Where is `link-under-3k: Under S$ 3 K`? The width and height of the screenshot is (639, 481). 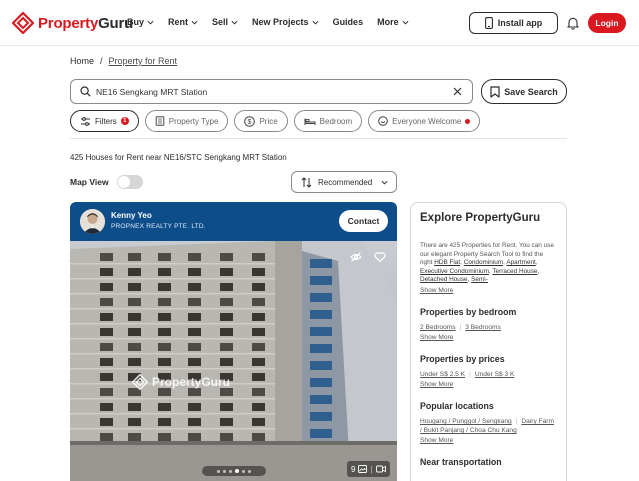 link-under-3k: Under S$ 3 K is located at coordinates (495, 374).